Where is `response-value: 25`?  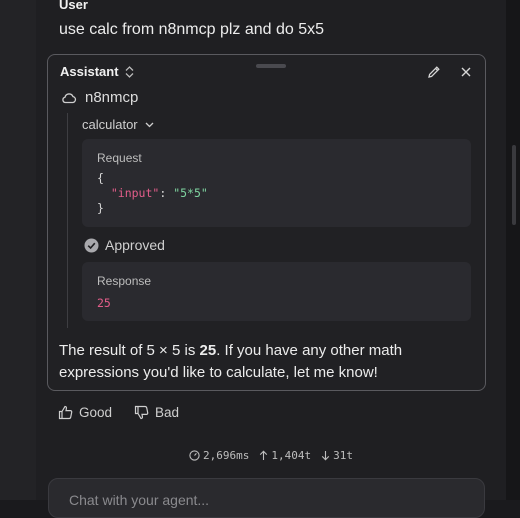 response-value: 25 is located at coordinates (104, 303).